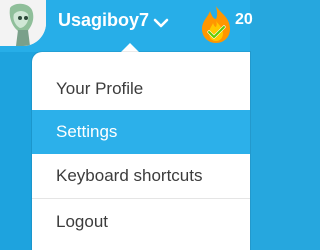 Image resolution: width=320 pixels, height=250 pixels. Describe the element at coordinates (141, 176) in the screenshot. I see `menu-item-keyboard-shortcuts: Keyboard shortcuts` at that location.